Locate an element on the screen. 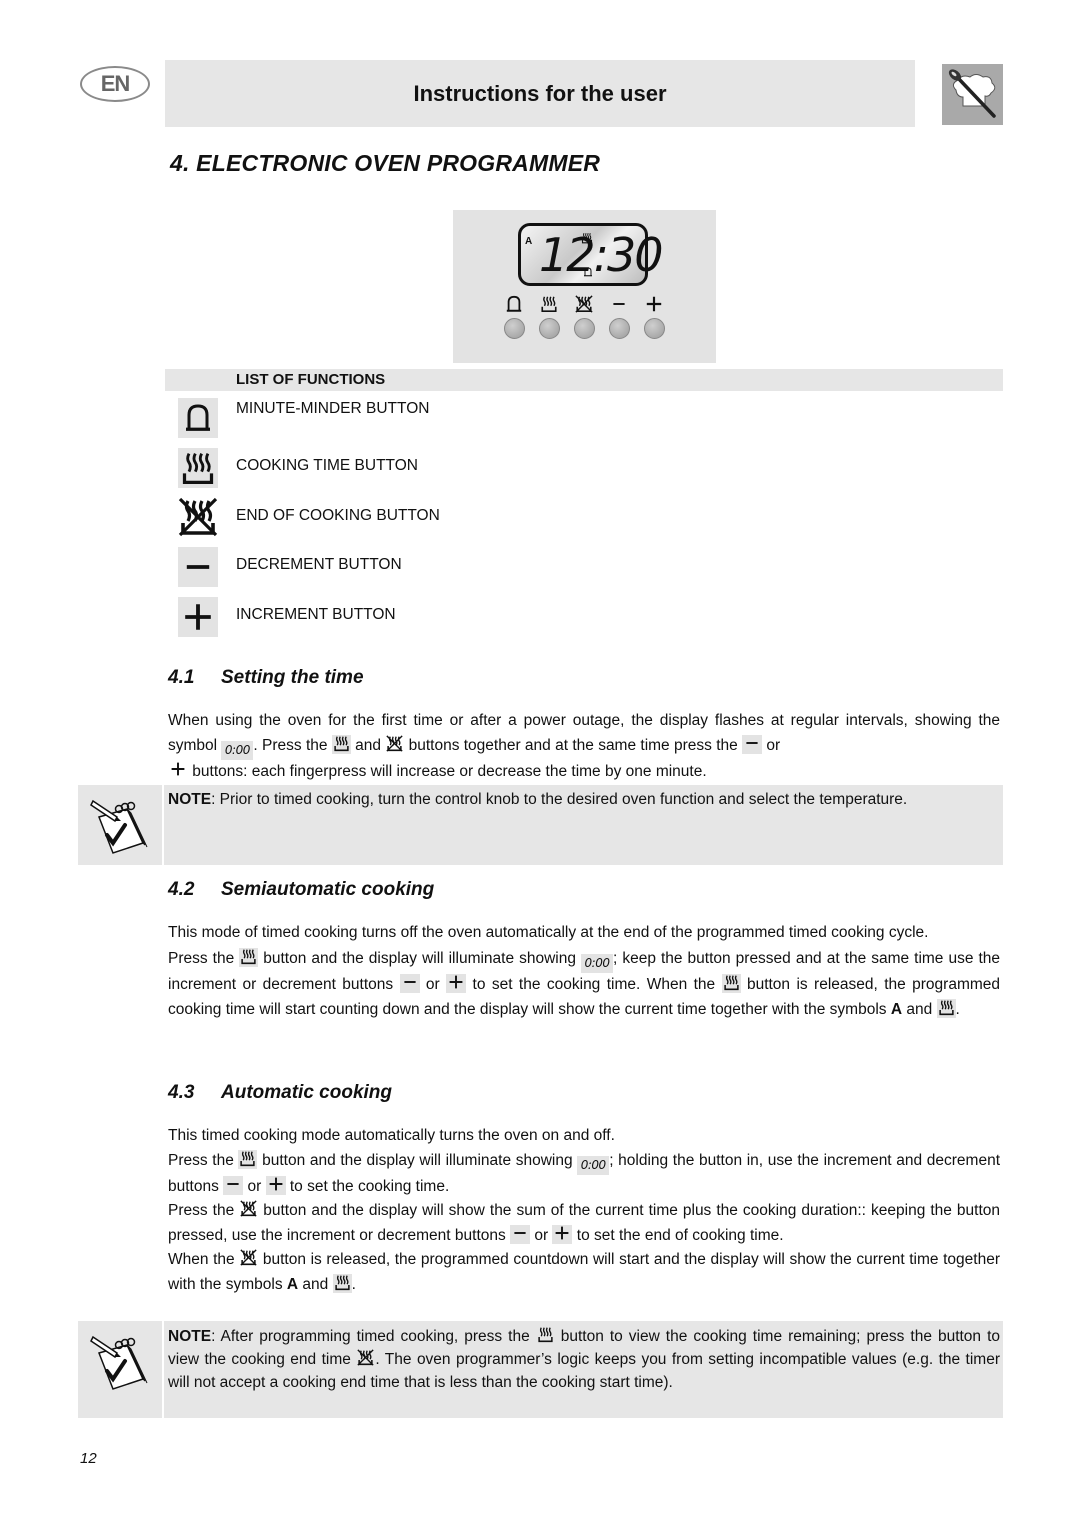 This screenshot has height=1527, width=1080. decrement-knob is located at coordinates (619, 328).